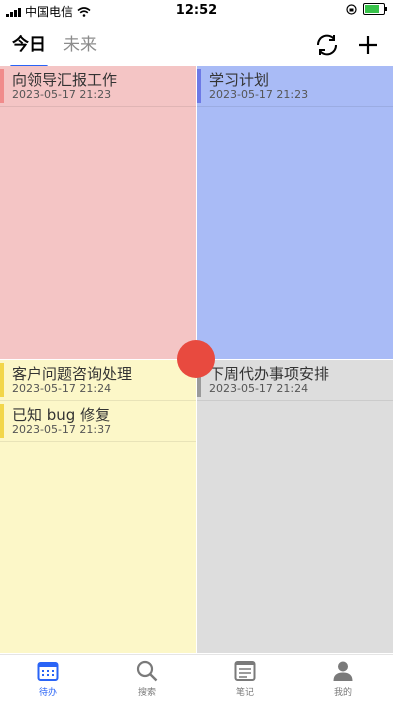 This screenshot has width=393, height=701. I want to click on nav-item-todo: 待办, so click(48, 678).